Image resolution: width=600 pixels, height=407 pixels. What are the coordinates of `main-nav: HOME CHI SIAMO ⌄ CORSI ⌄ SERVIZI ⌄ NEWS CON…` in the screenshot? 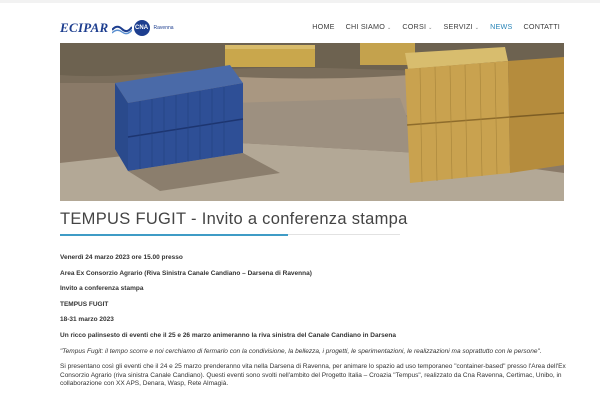 It's located at (430, 26).